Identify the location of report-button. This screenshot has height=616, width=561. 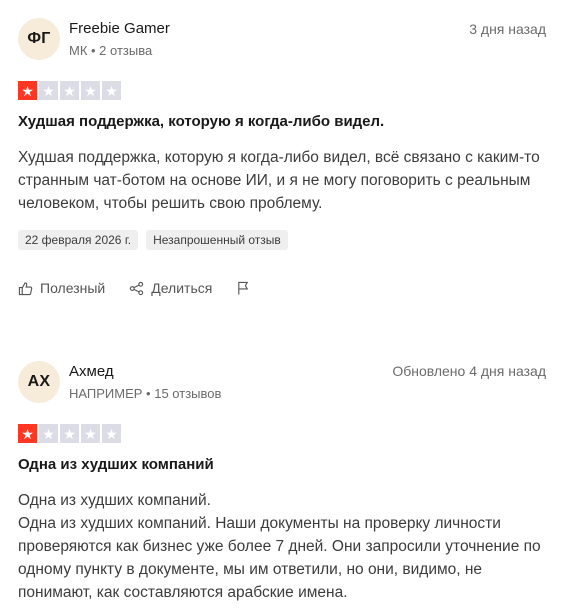
(243, 288).